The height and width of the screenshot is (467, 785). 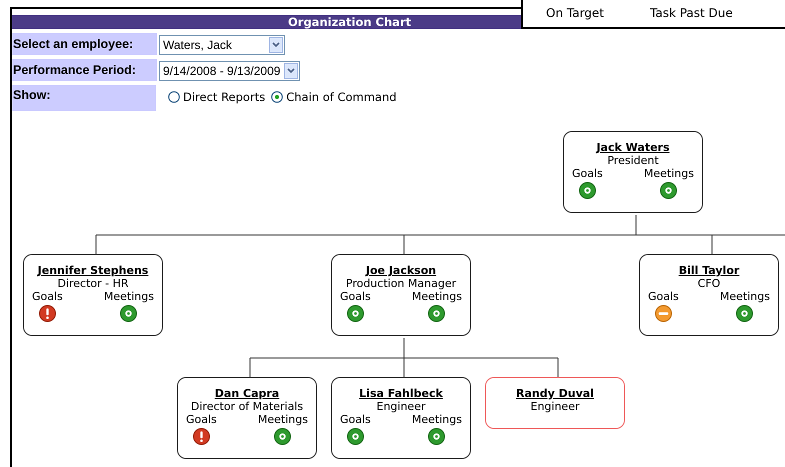 What do you see at coordinates (334, 97) in the screenshot?
I see `radio-option: Chain of Command` at bounding box center [334, 97].